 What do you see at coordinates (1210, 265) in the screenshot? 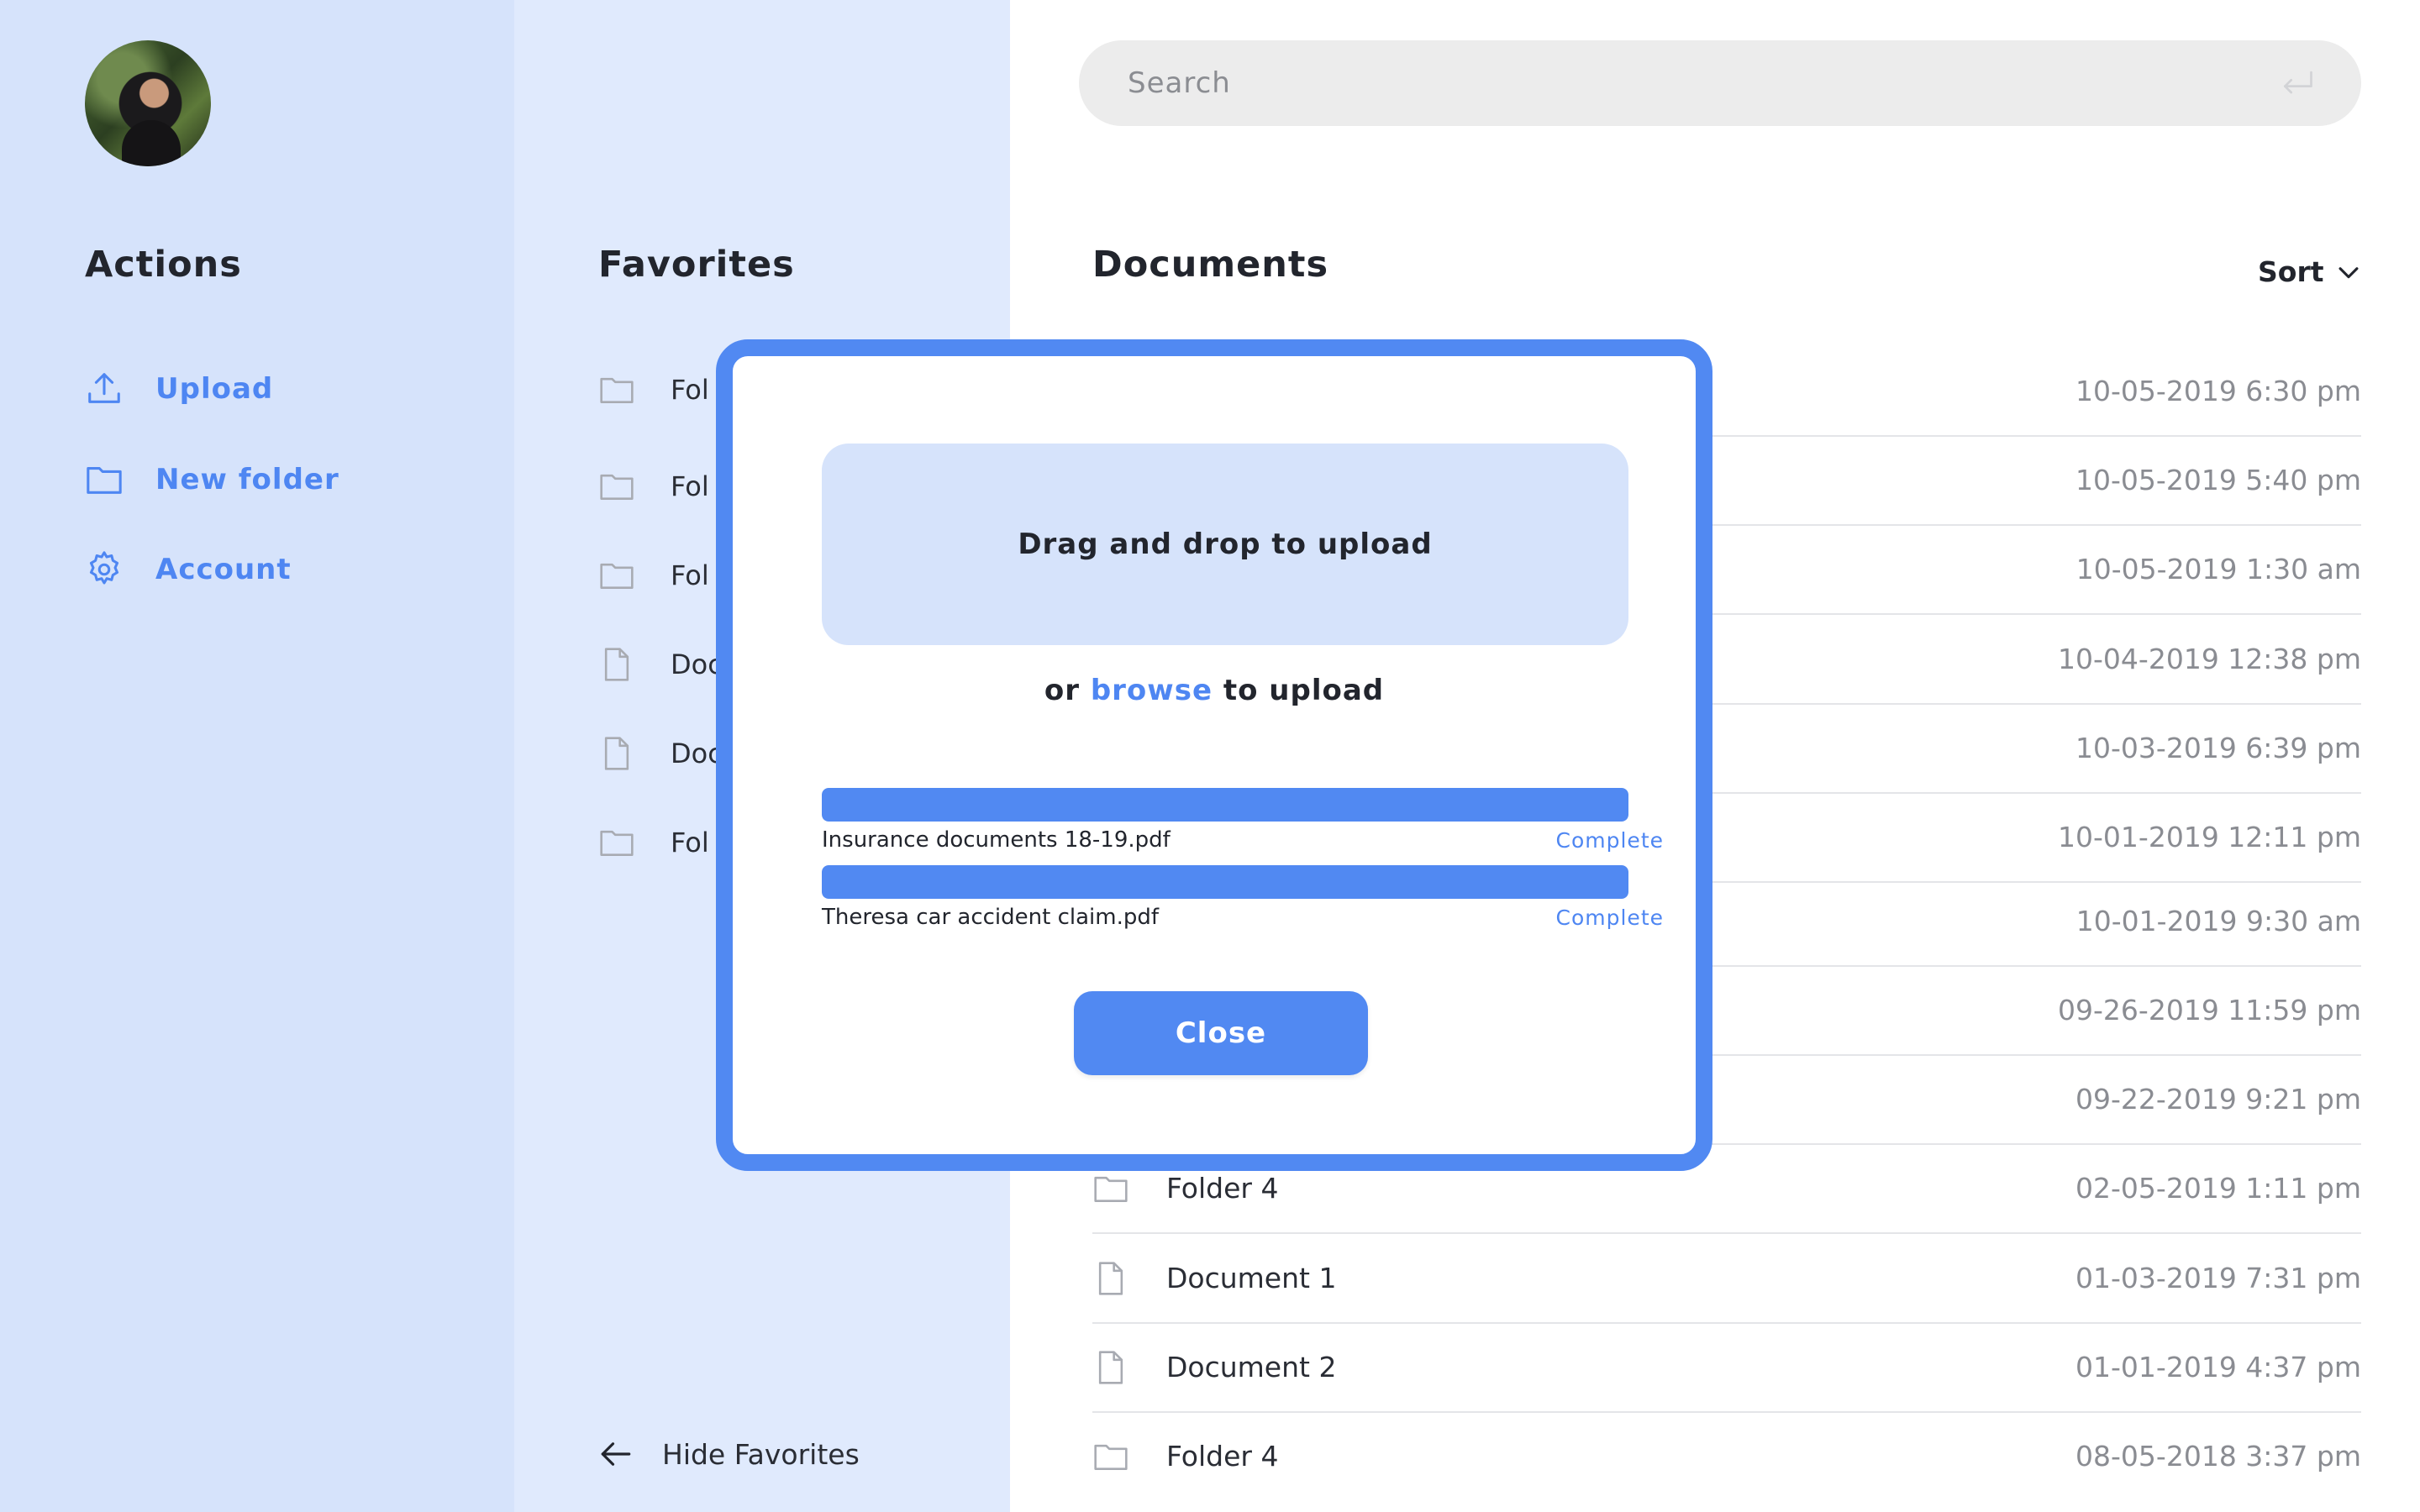
I see `documents-title: Documents` at bounding box center [1210, 265].